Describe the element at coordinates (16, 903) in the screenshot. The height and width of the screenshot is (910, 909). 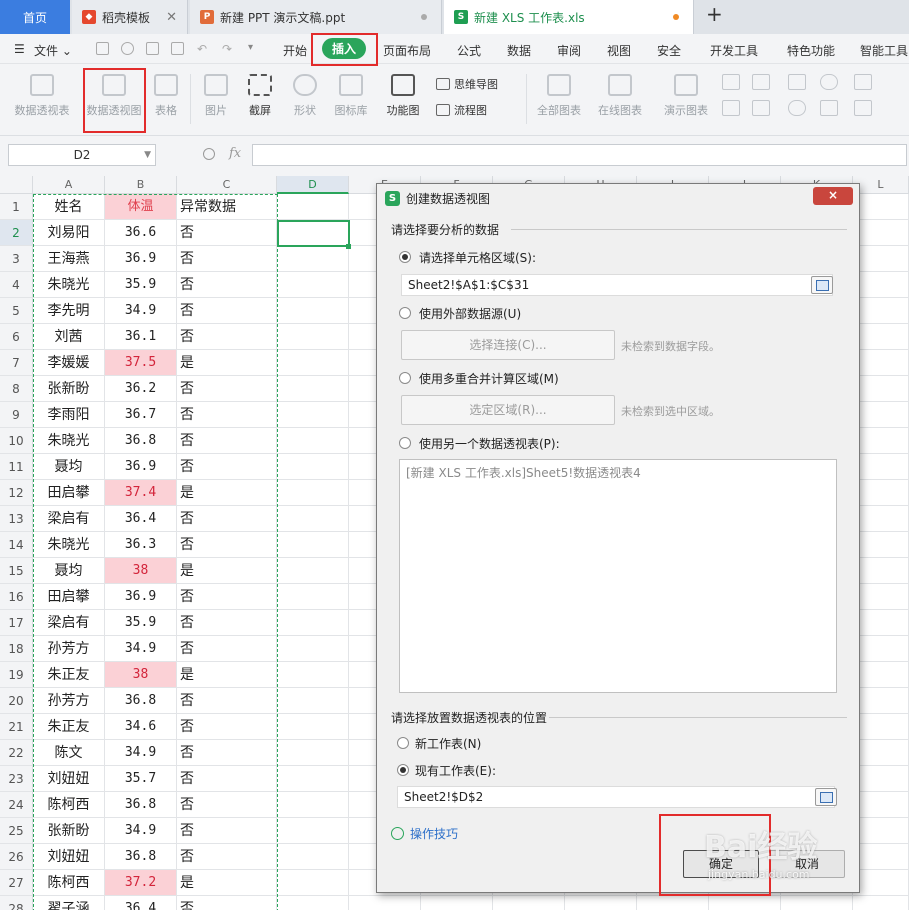
I see `row-header: 28` at that location.